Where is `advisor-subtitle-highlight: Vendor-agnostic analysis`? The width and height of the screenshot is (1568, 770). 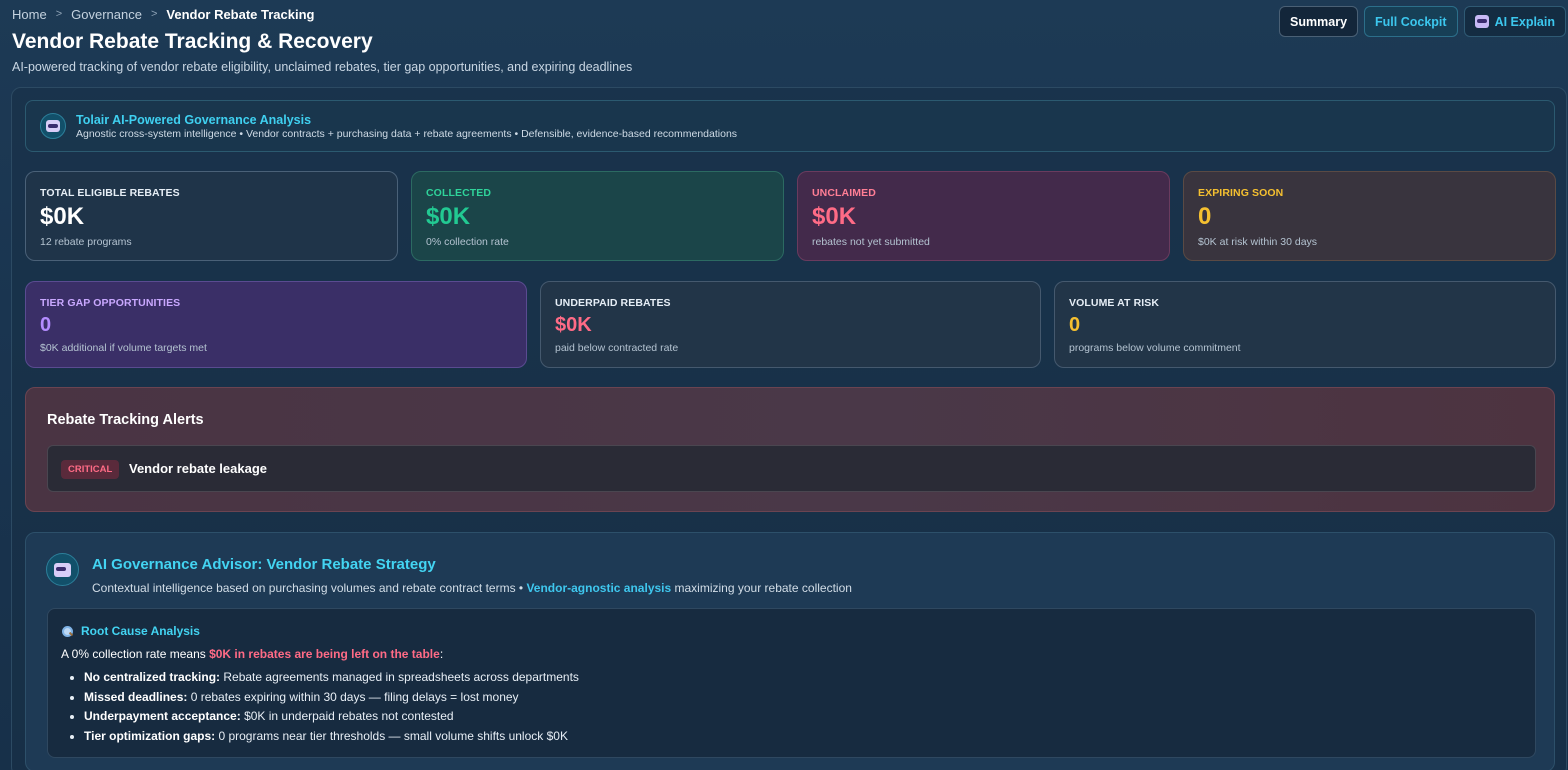 advisor-subtitle-highlight: Vendor-agnostic analysis is located at coordinates (599, 588).